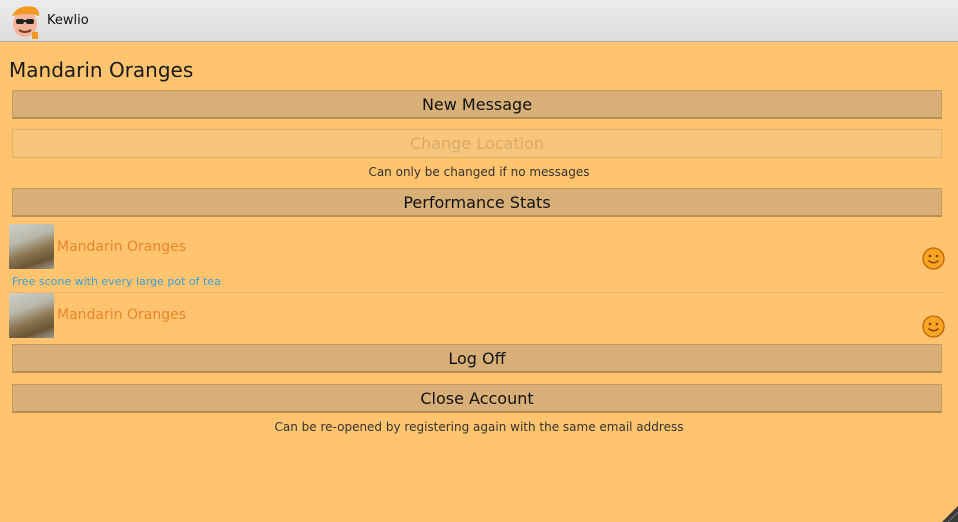  I want to click on performance-stats-button: Performance Stats, so click(477, 202).